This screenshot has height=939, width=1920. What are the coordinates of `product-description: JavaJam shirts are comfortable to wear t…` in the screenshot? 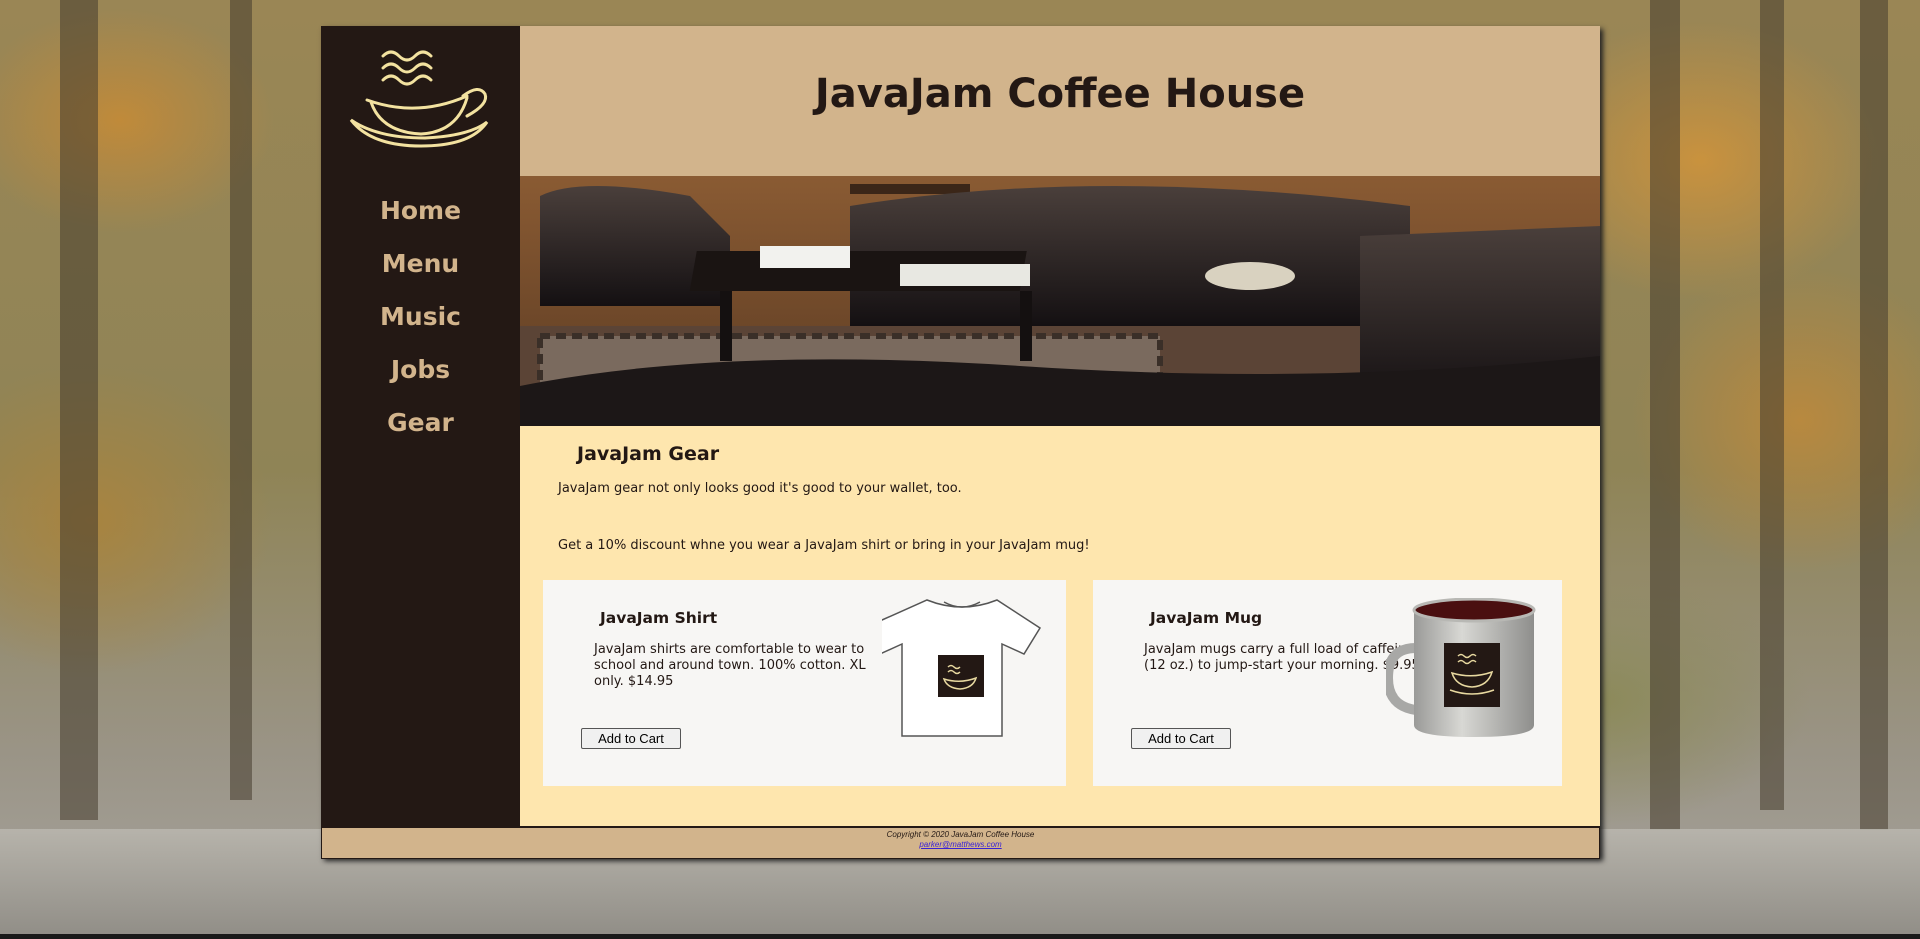 It's located at (730, 665).